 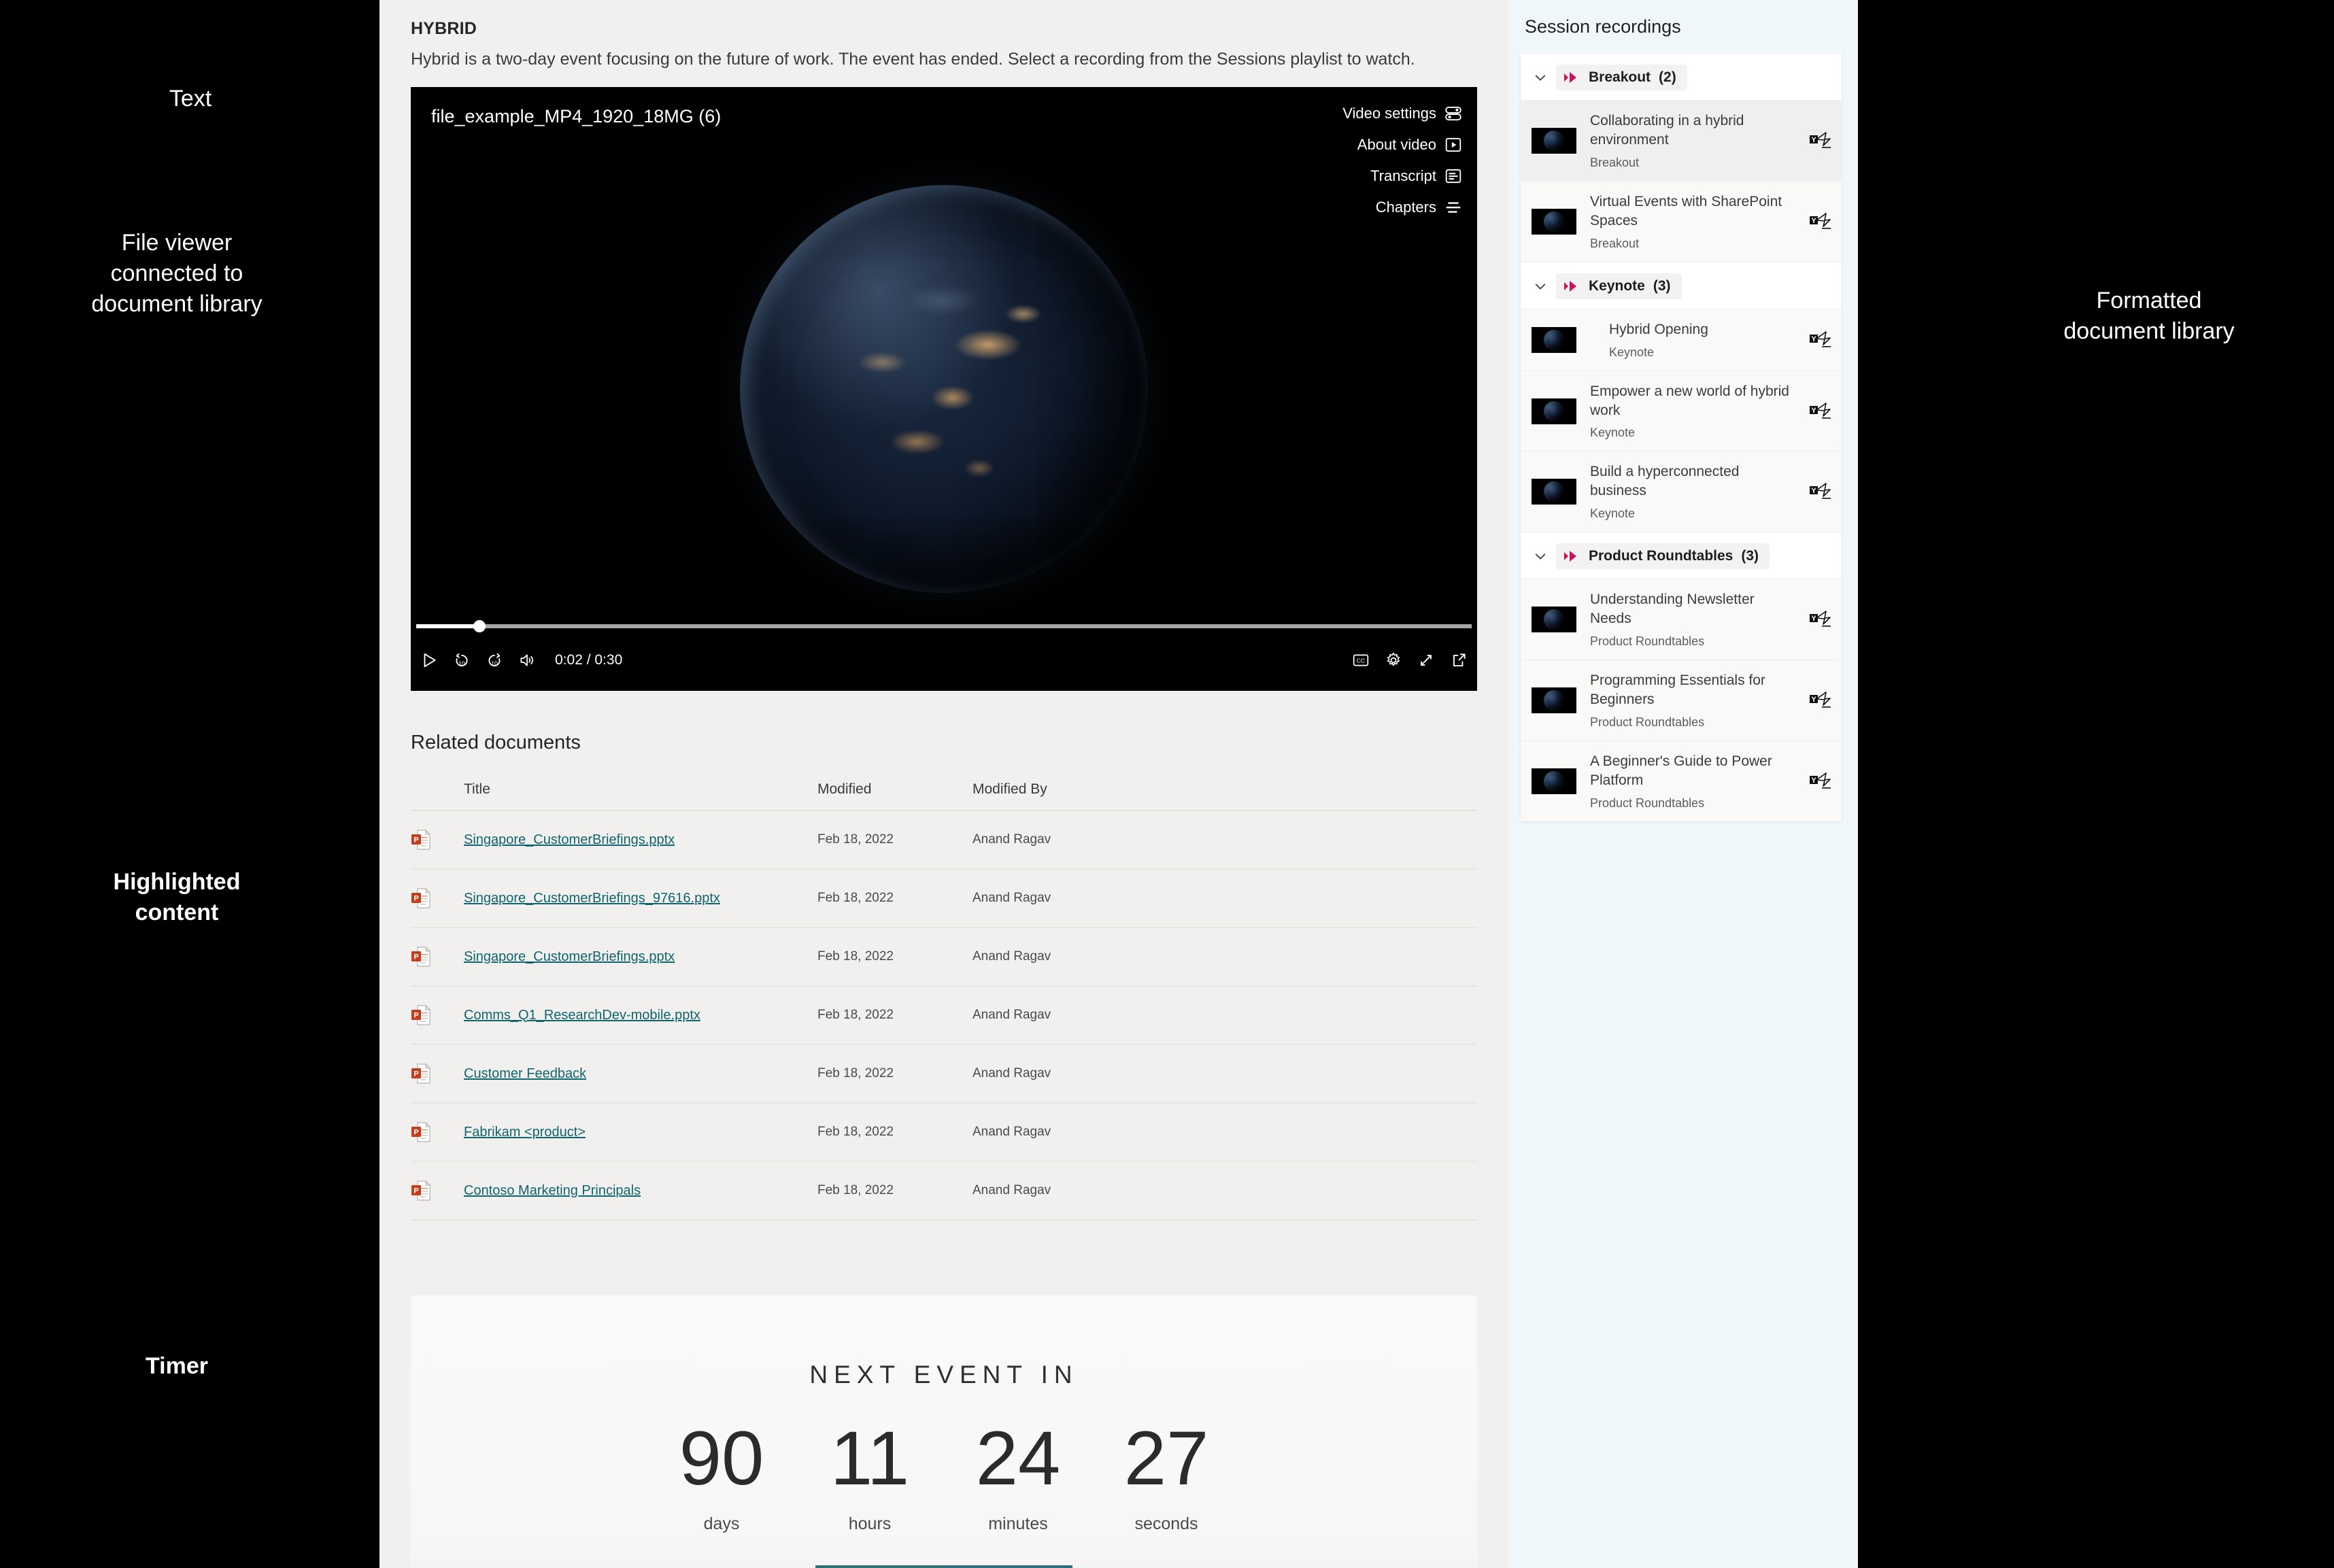 I want to click on video-controls: 10 10 0:02 / 0:30 CC, so click(x=944, y=655).